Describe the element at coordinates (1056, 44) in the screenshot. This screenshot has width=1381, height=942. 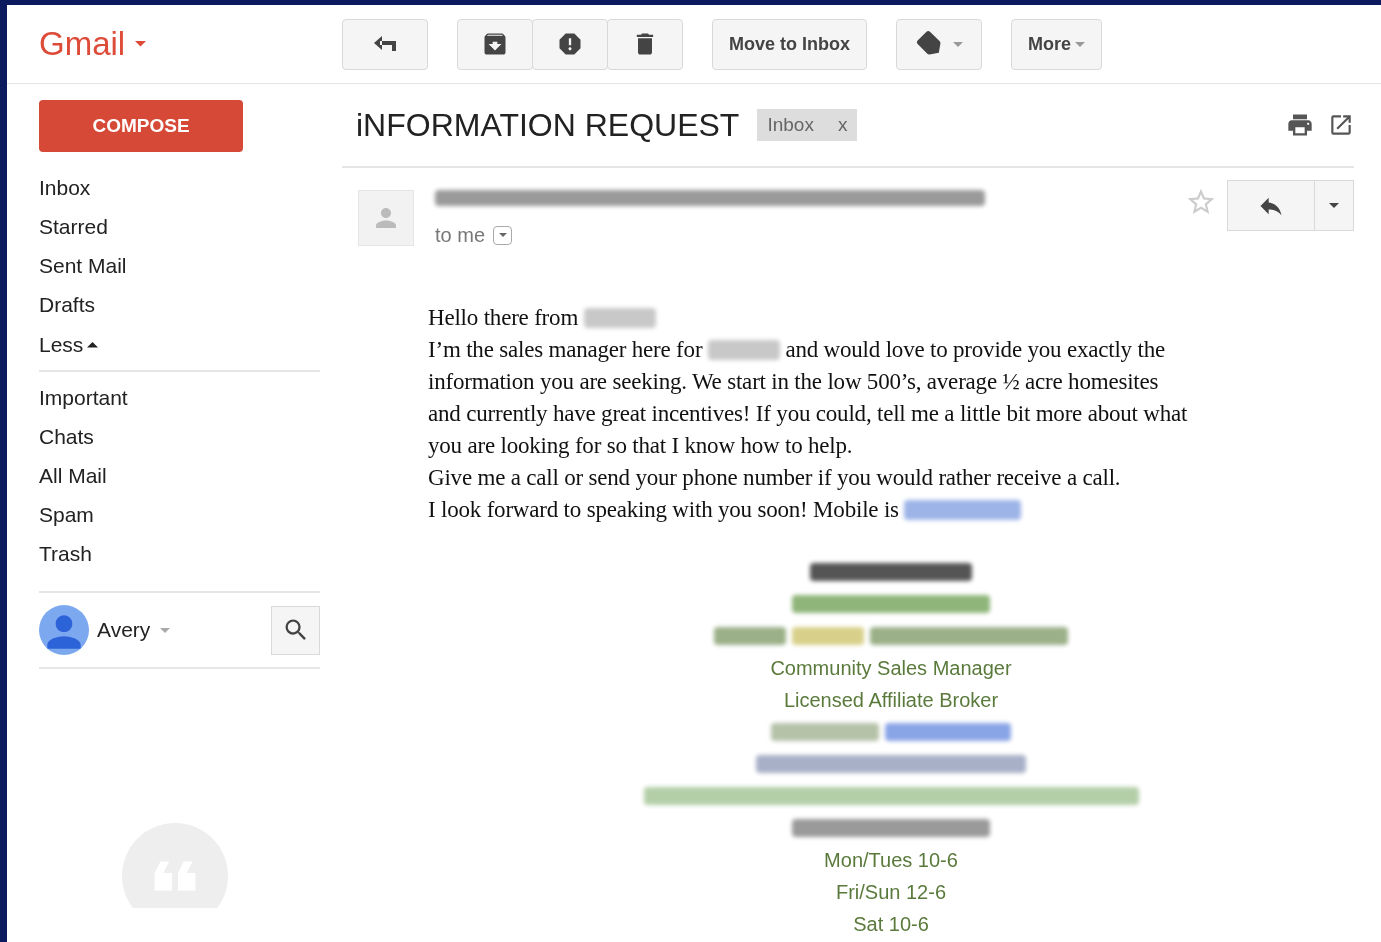
I see `more-button: More` at that location.